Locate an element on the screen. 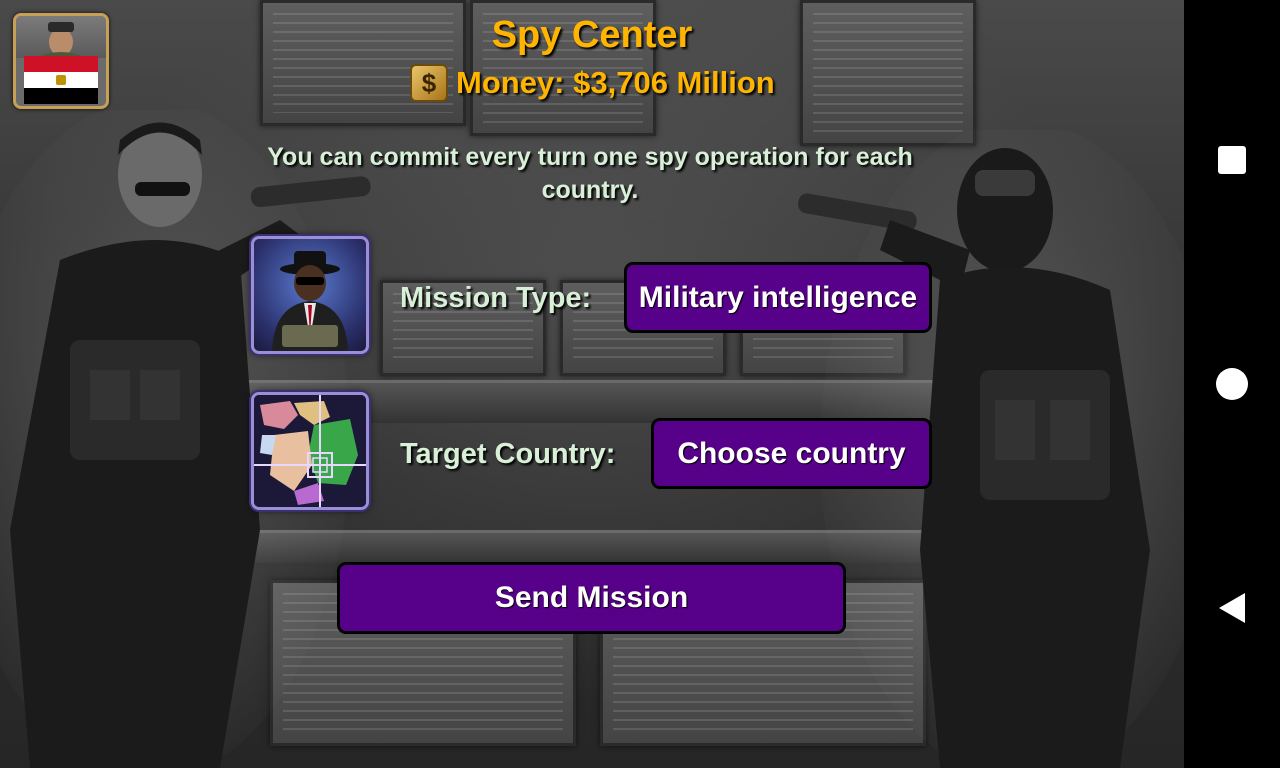  home-button is located at coordinates (1232, 384).